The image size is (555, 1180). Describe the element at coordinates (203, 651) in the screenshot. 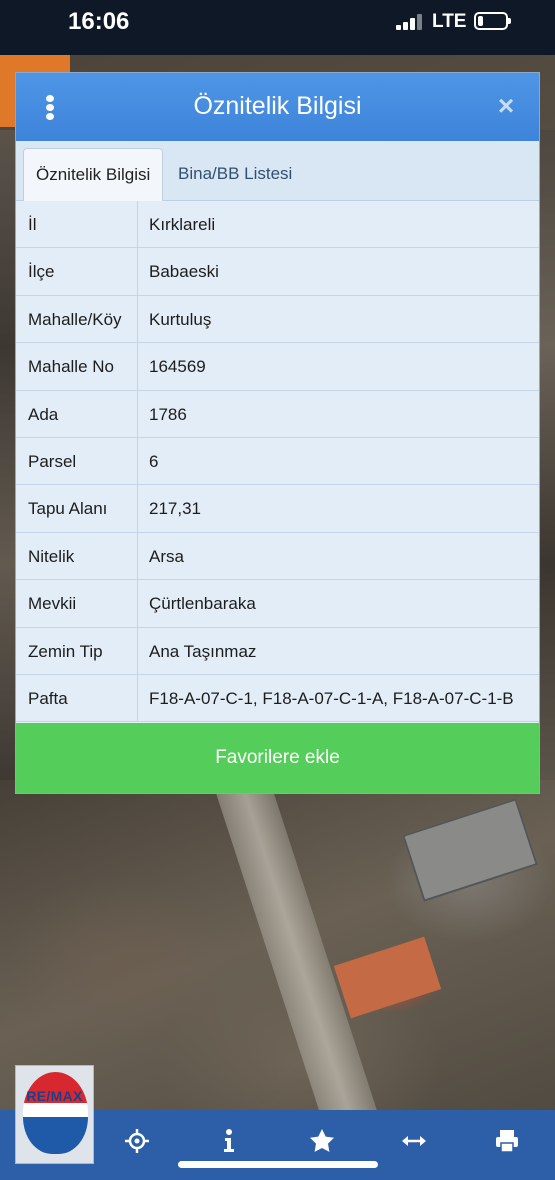

I see `row-value: Ana Taşınmaz` at that location.